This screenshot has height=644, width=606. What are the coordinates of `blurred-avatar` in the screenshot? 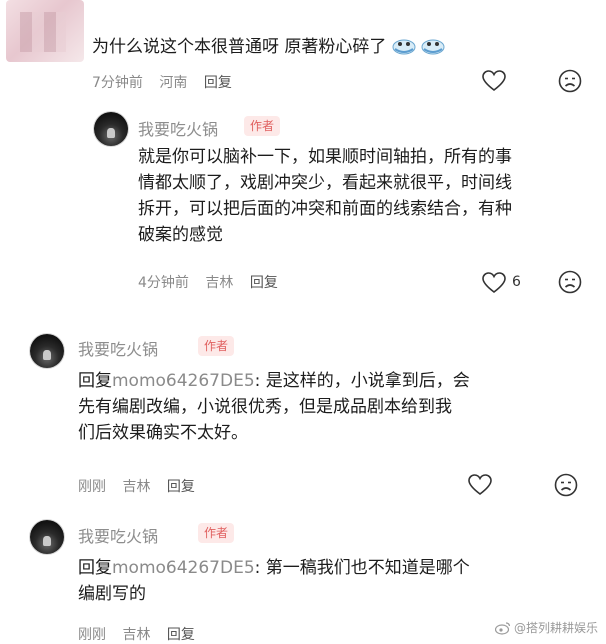 It's located at (45, 31).